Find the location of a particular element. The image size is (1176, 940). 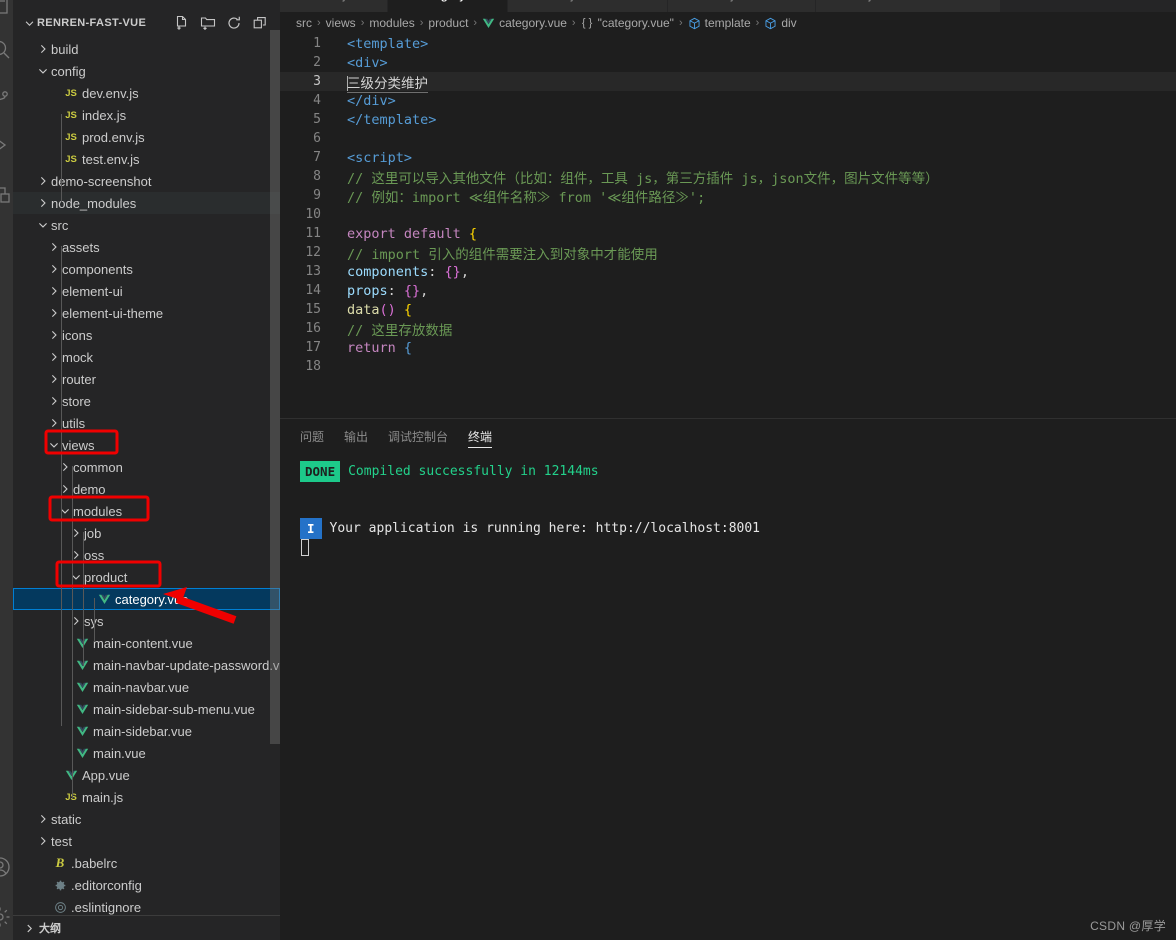

breadcrumb-item: div is located at coordinates (780, 23).